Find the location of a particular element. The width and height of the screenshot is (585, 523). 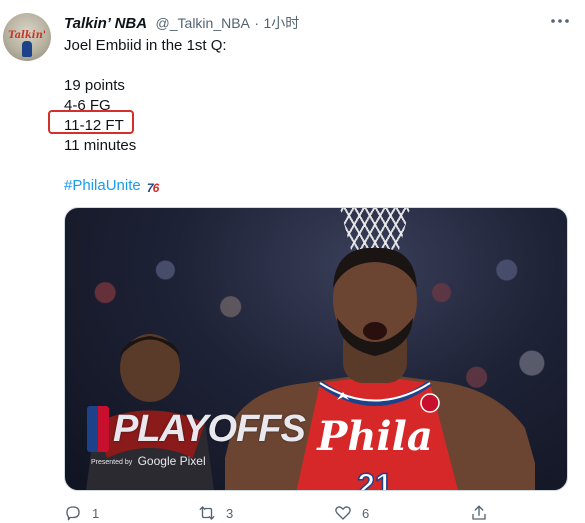

jersey-text: Phila is located at coordinates (374, 436).